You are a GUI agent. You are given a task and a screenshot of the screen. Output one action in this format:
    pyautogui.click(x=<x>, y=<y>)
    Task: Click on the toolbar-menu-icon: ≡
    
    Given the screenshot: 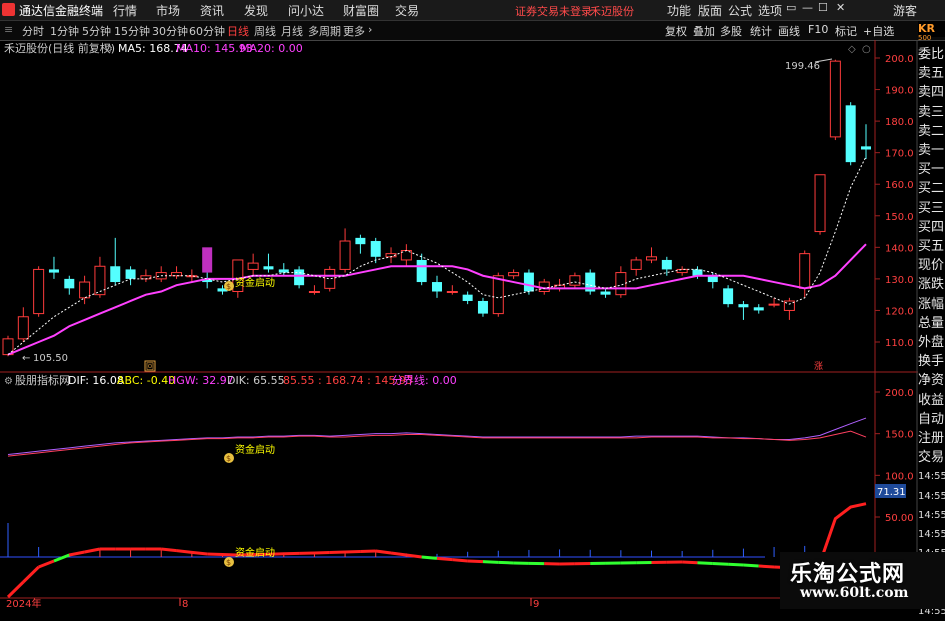 What is the action you would take?
    pyautogui.click(x=8, y=29)
    